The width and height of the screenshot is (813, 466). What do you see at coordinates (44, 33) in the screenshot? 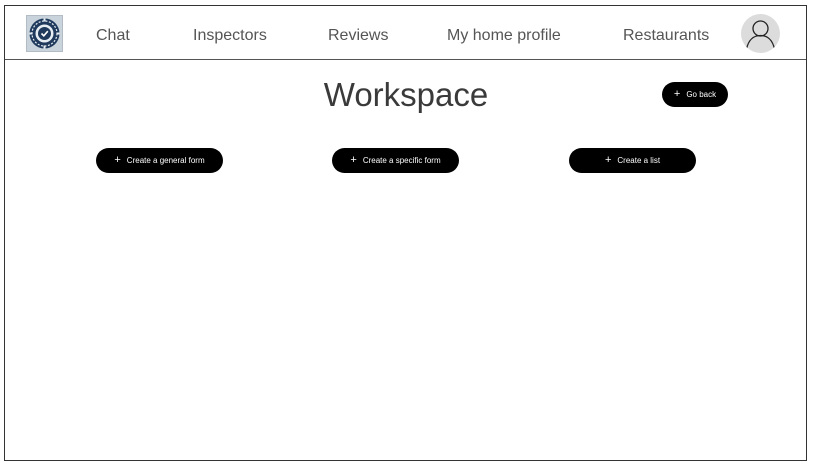
I see `logo-icon` at bounding box center [44, 33].